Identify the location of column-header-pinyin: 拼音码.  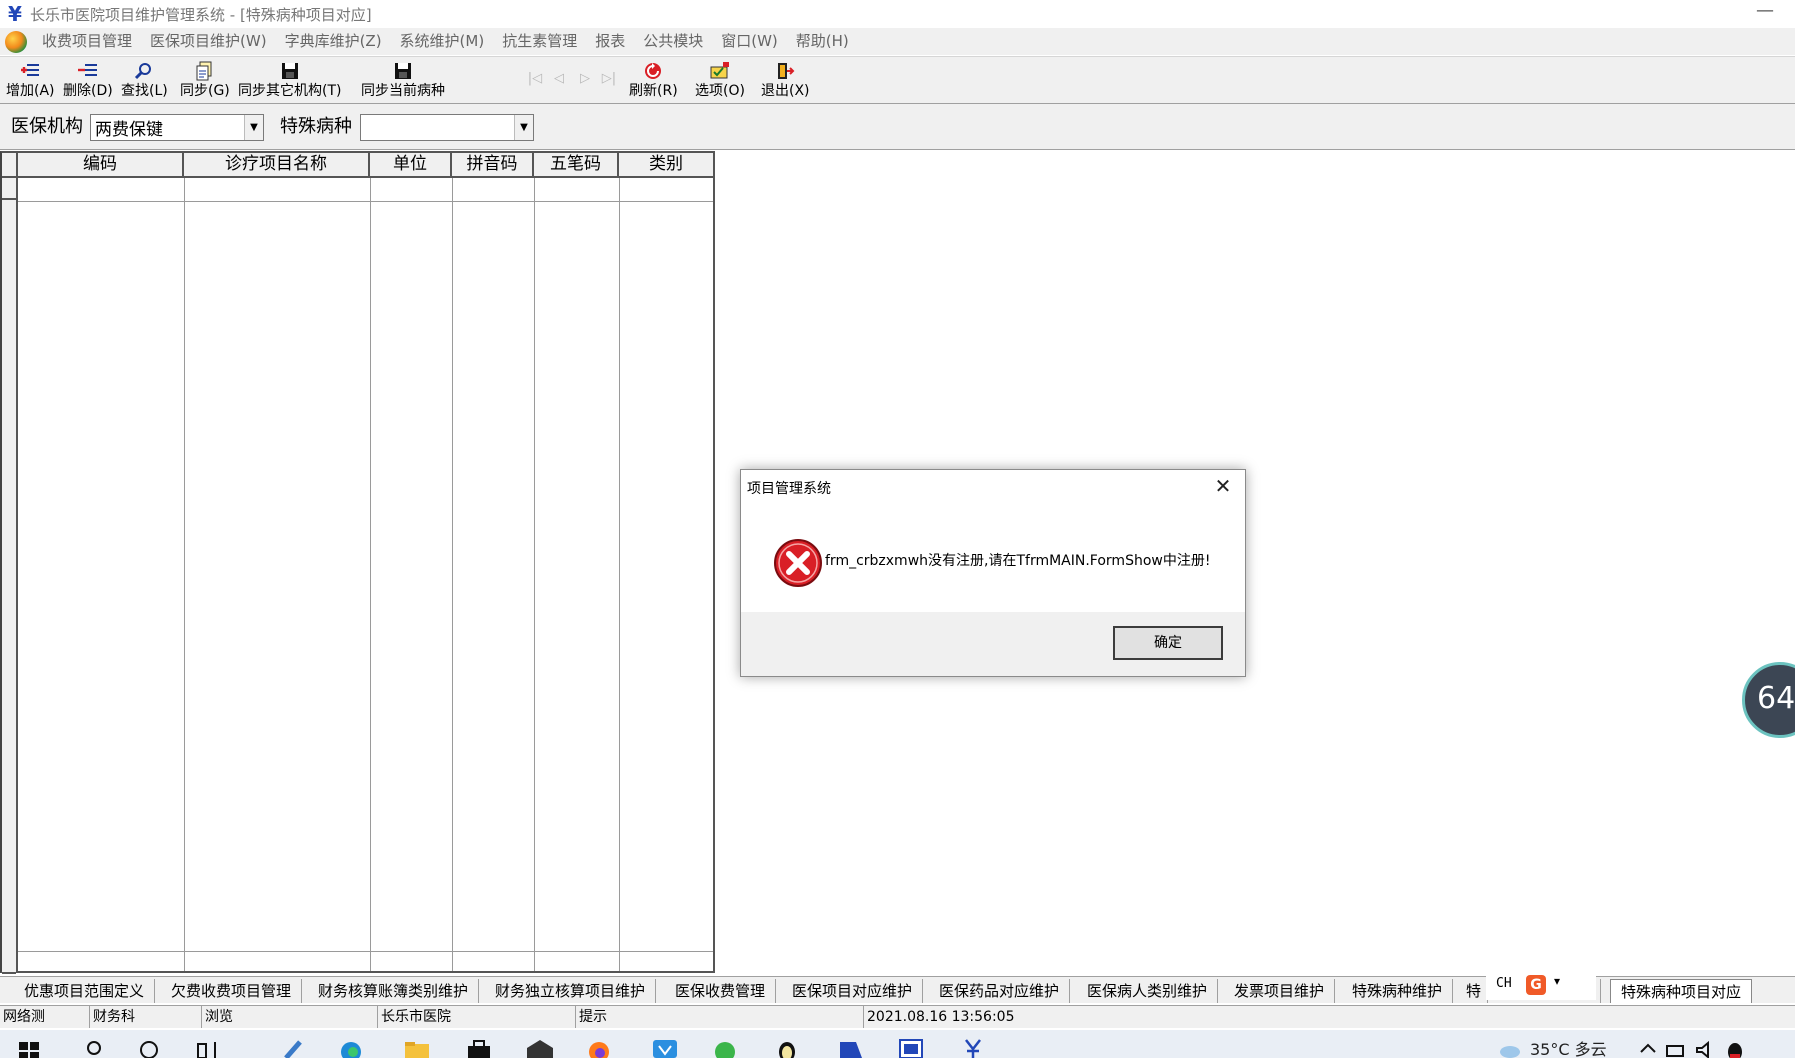
(493, 164).